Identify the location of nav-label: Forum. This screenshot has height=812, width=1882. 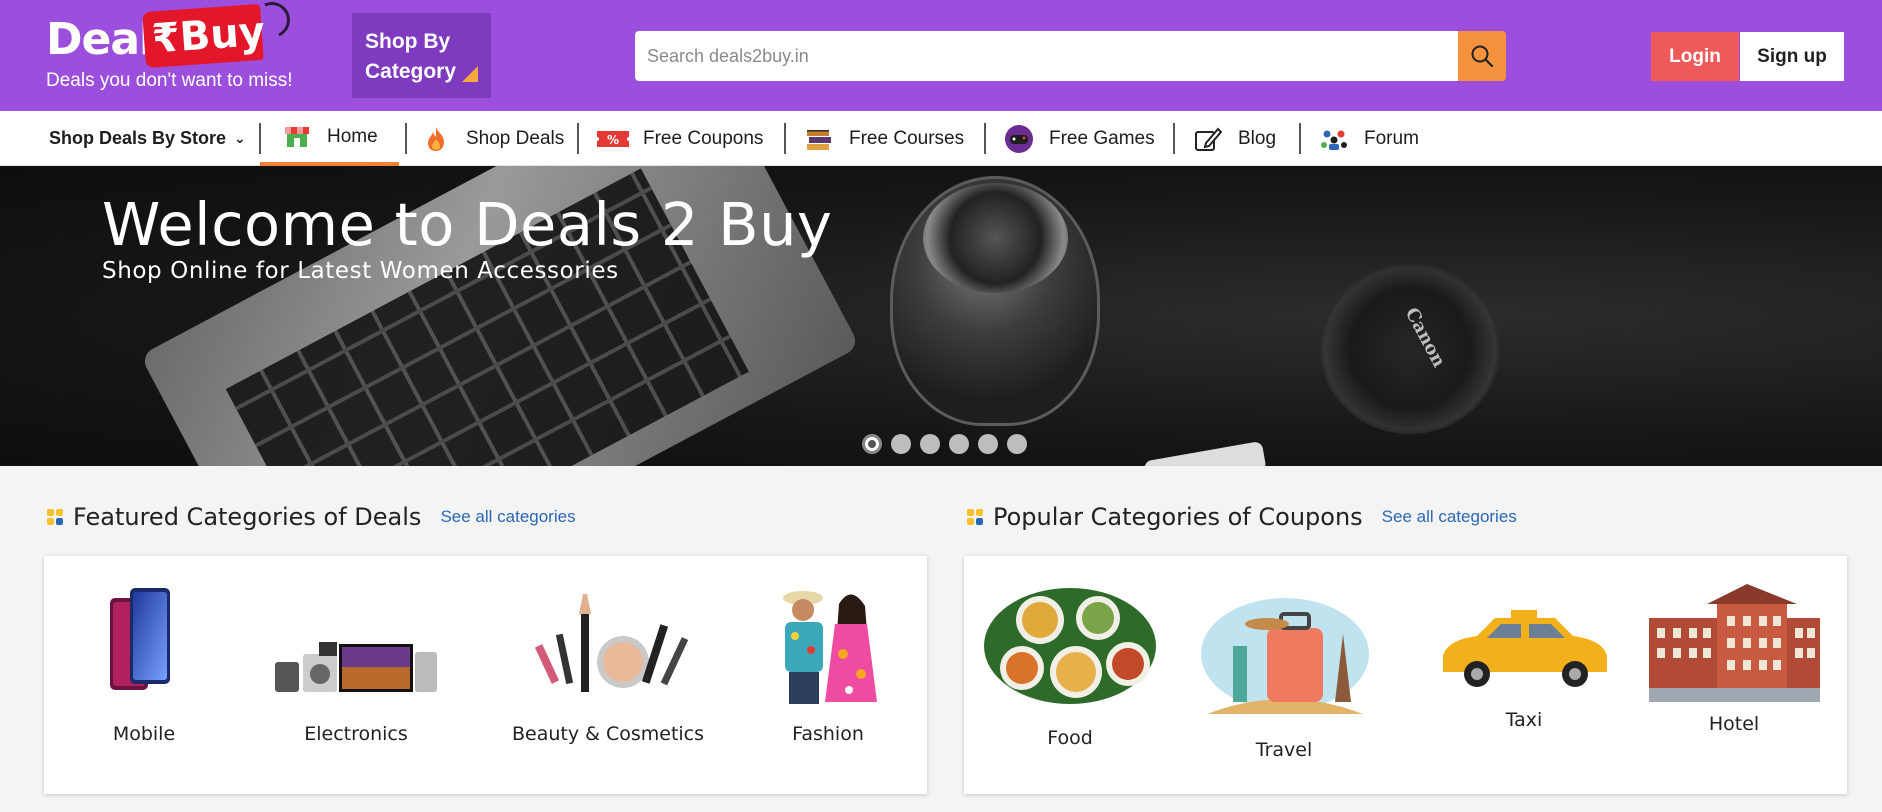
(1391, 138).